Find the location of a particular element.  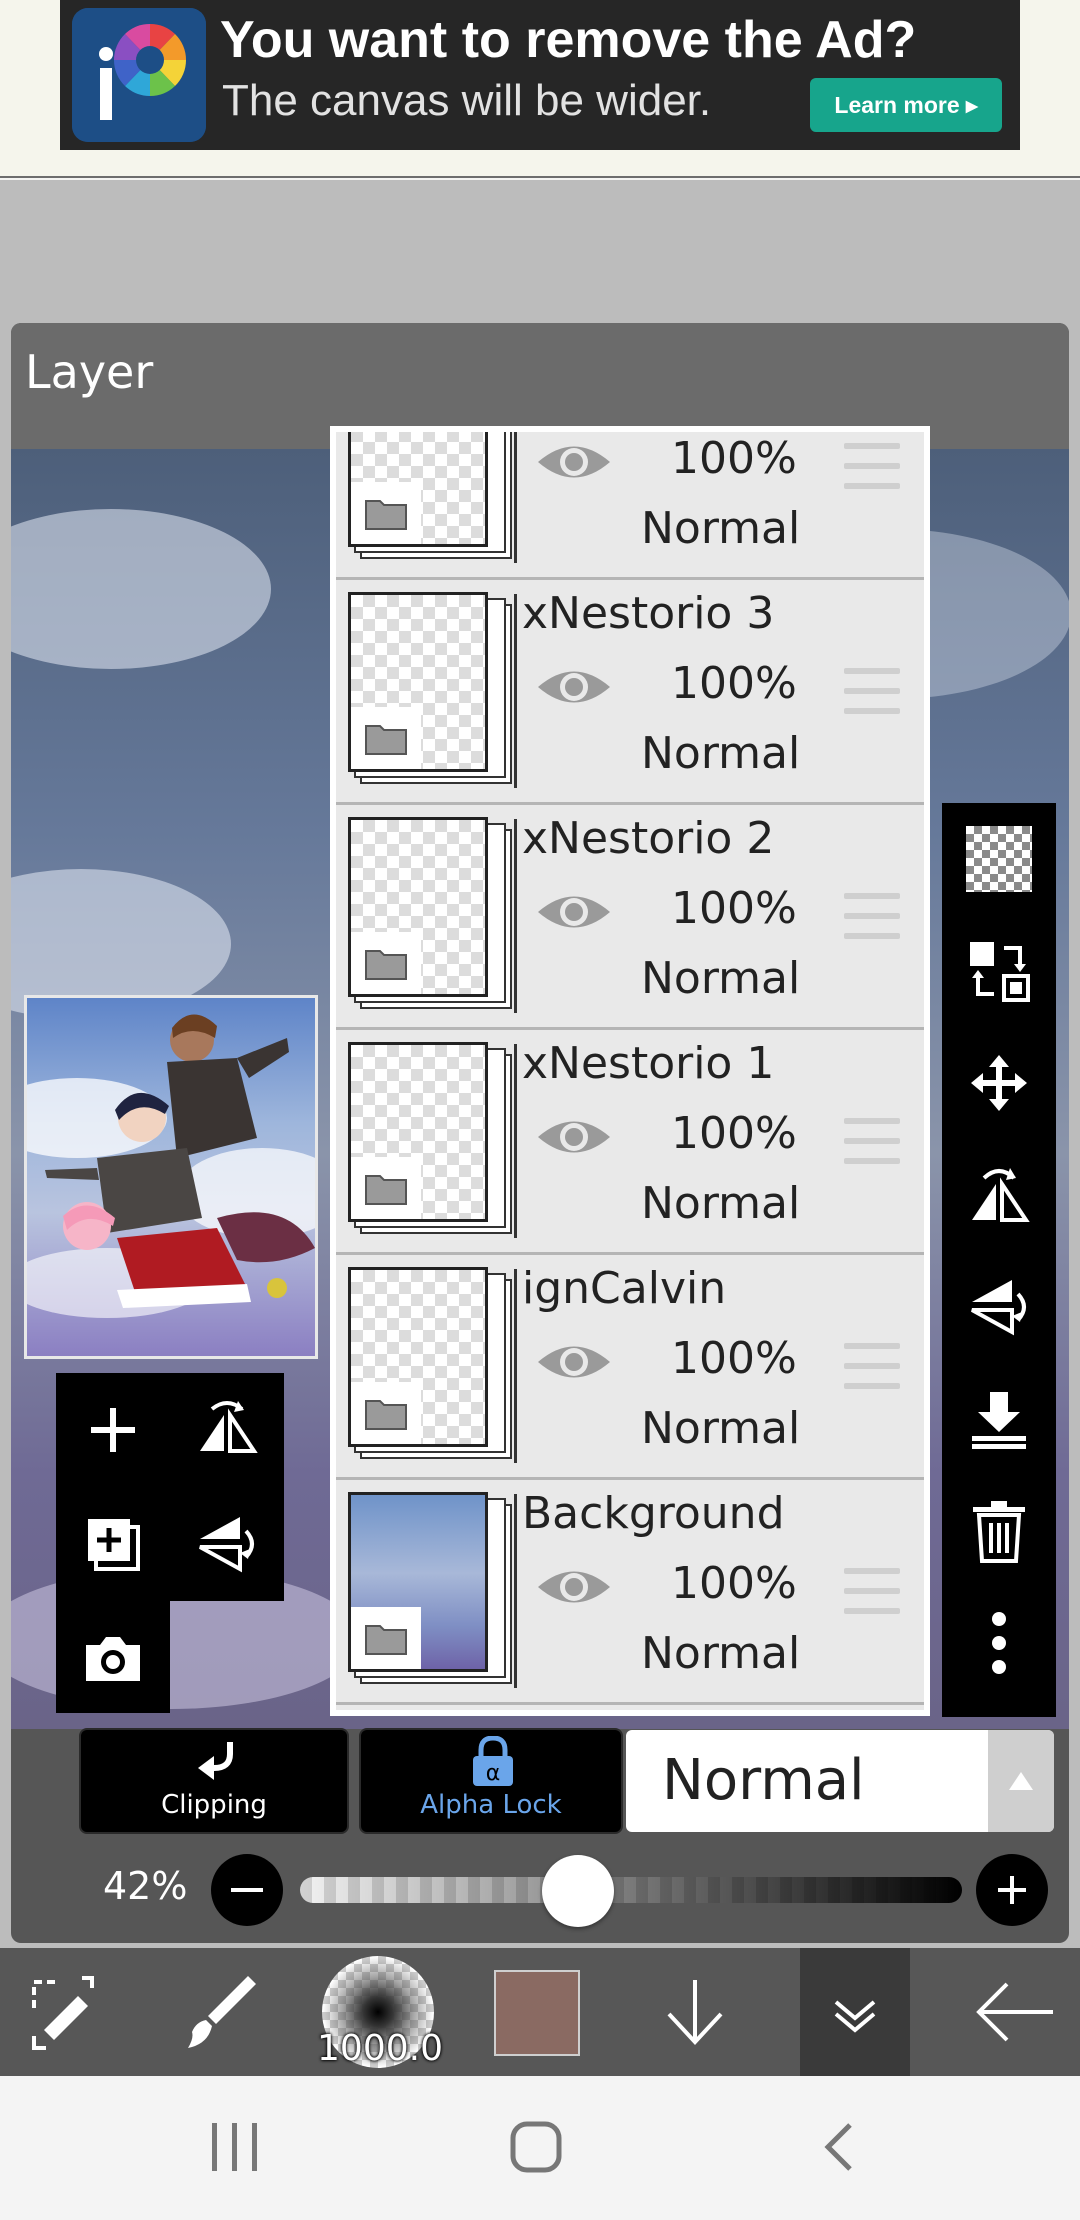

color-swatch is located at coordinates (537, 2013).